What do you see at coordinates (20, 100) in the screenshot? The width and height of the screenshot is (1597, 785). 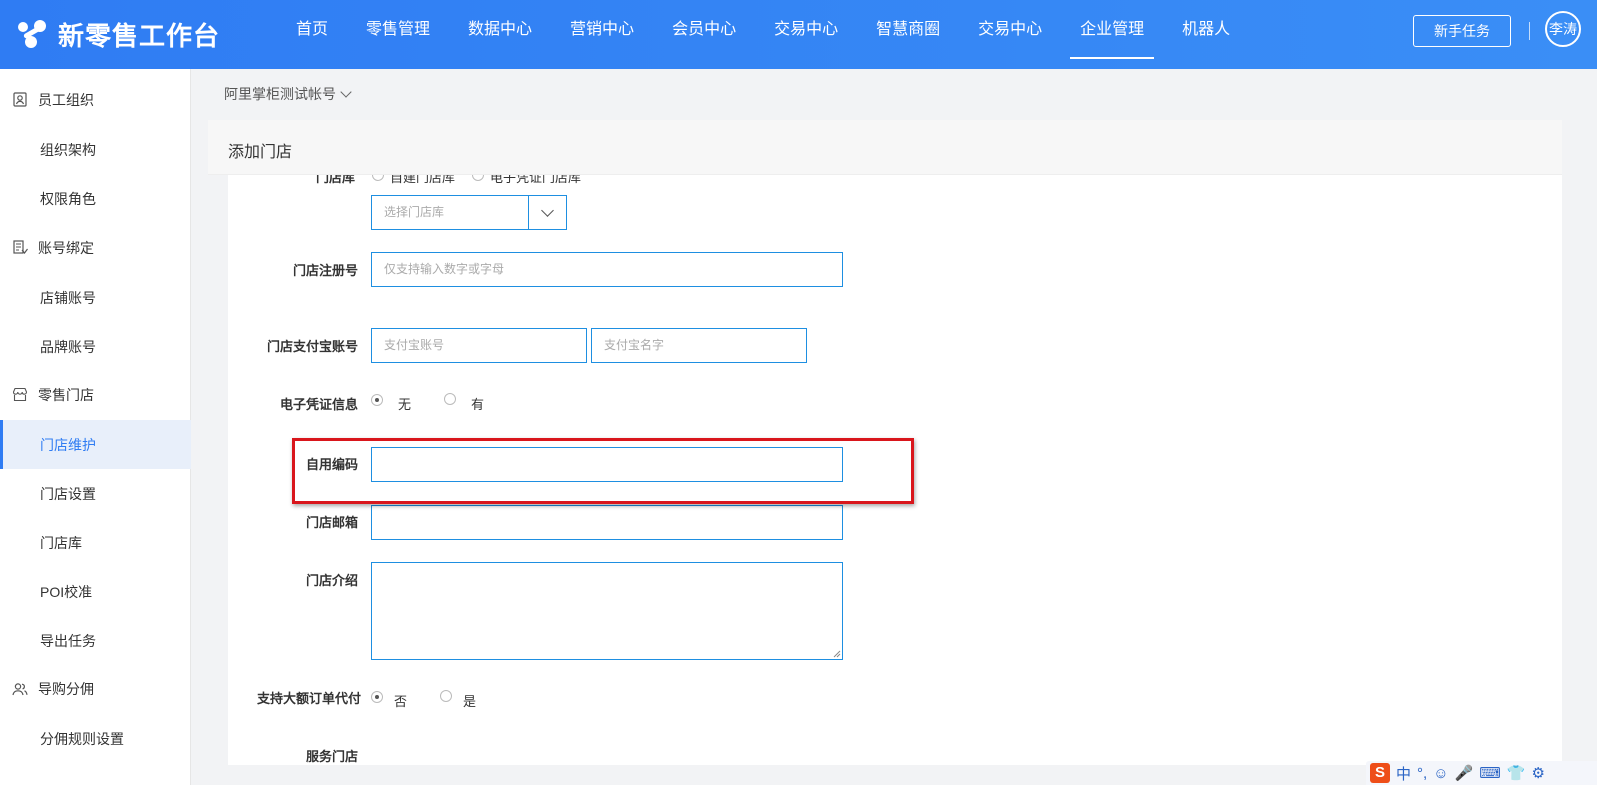 I see `person-card-icon` at bounding box center [20, 100].